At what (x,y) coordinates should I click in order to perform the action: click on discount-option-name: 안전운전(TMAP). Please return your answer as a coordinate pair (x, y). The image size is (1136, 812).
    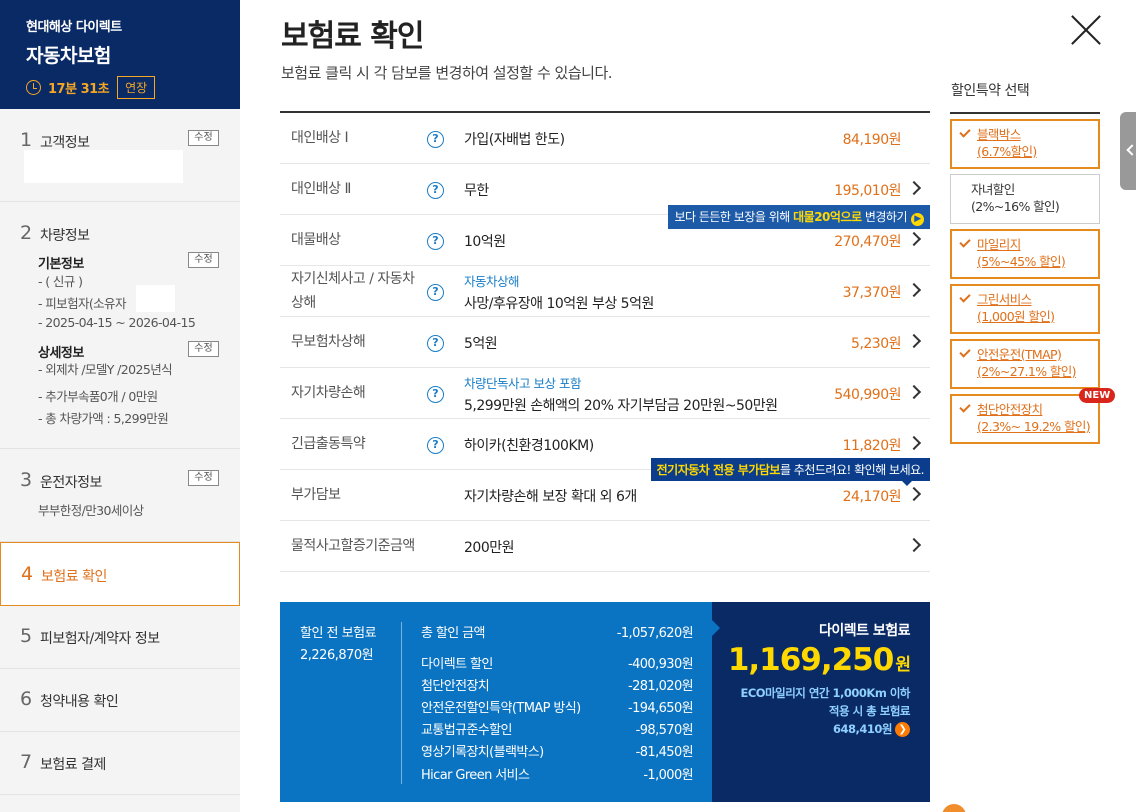
    Looking at the image, I should click on (1019, 354).